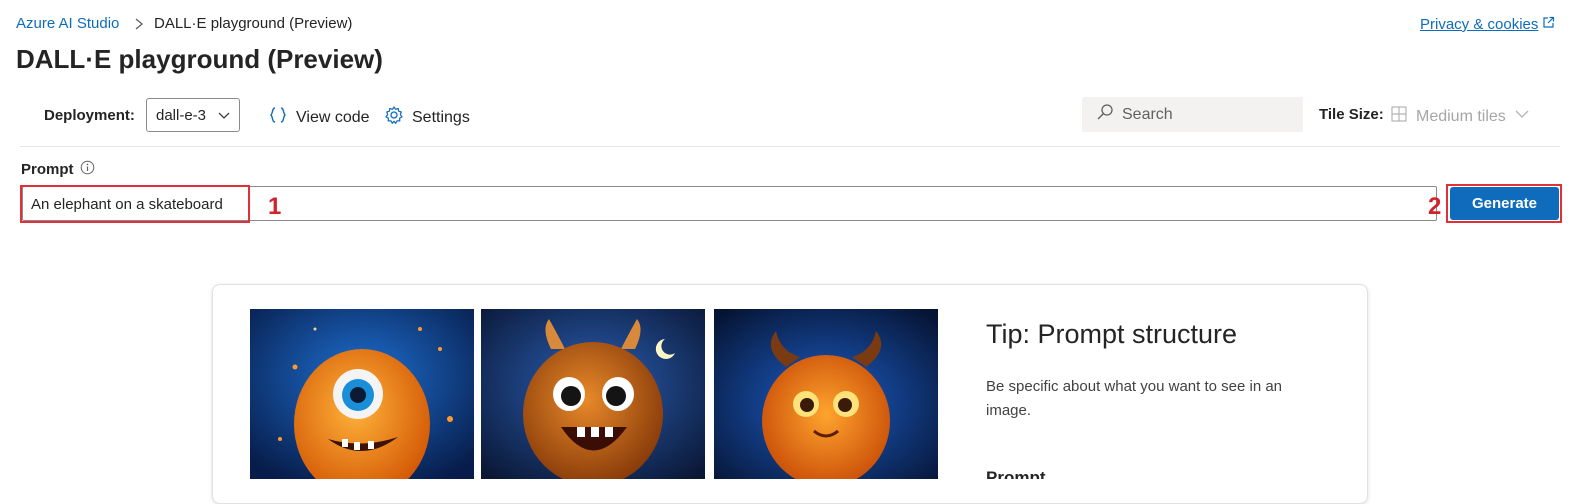 The height and width of the screenshot is (504, 1571). What do you see at coordinates (362, 394) in the screenshot?
I see `sample-image-orange-cyclops-monster` at bounding box center [362, 394].